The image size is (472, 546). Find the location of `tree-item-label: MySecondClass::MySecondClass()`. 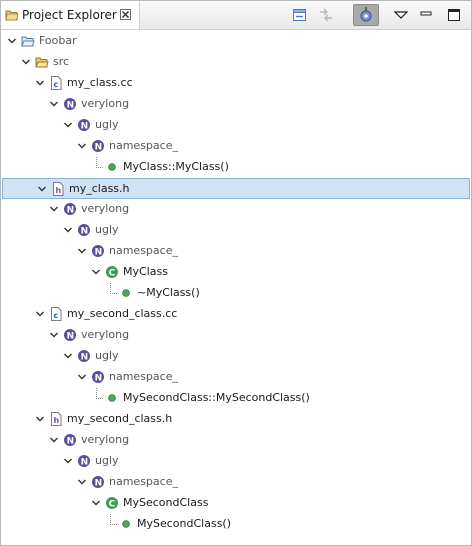

tree-item-label: MySecondClass::MySecondClass() is located at coordinates (216, 397).